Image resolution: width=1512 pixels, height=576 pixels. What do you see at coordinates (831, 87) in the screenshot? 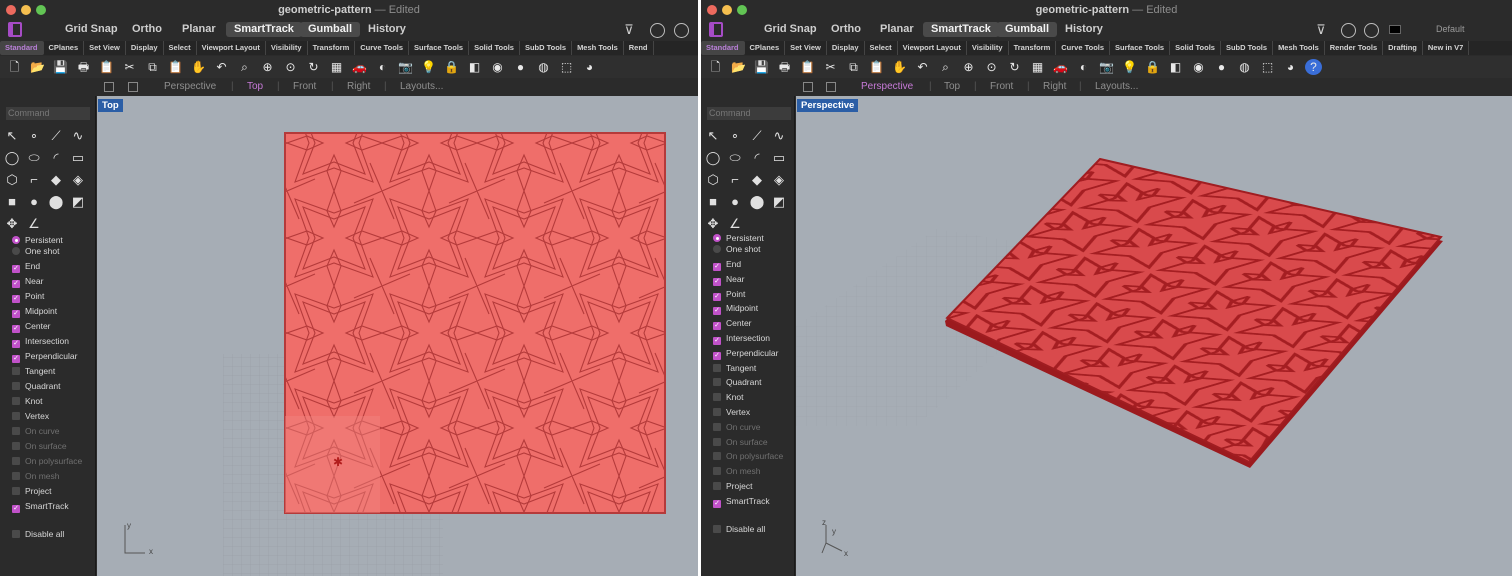
I see `view-single-icon` at bounding box center [831, 87].